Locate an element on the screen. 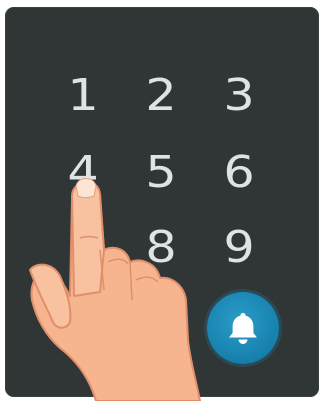  key-8: 8 is located at coordinates (161, 247).